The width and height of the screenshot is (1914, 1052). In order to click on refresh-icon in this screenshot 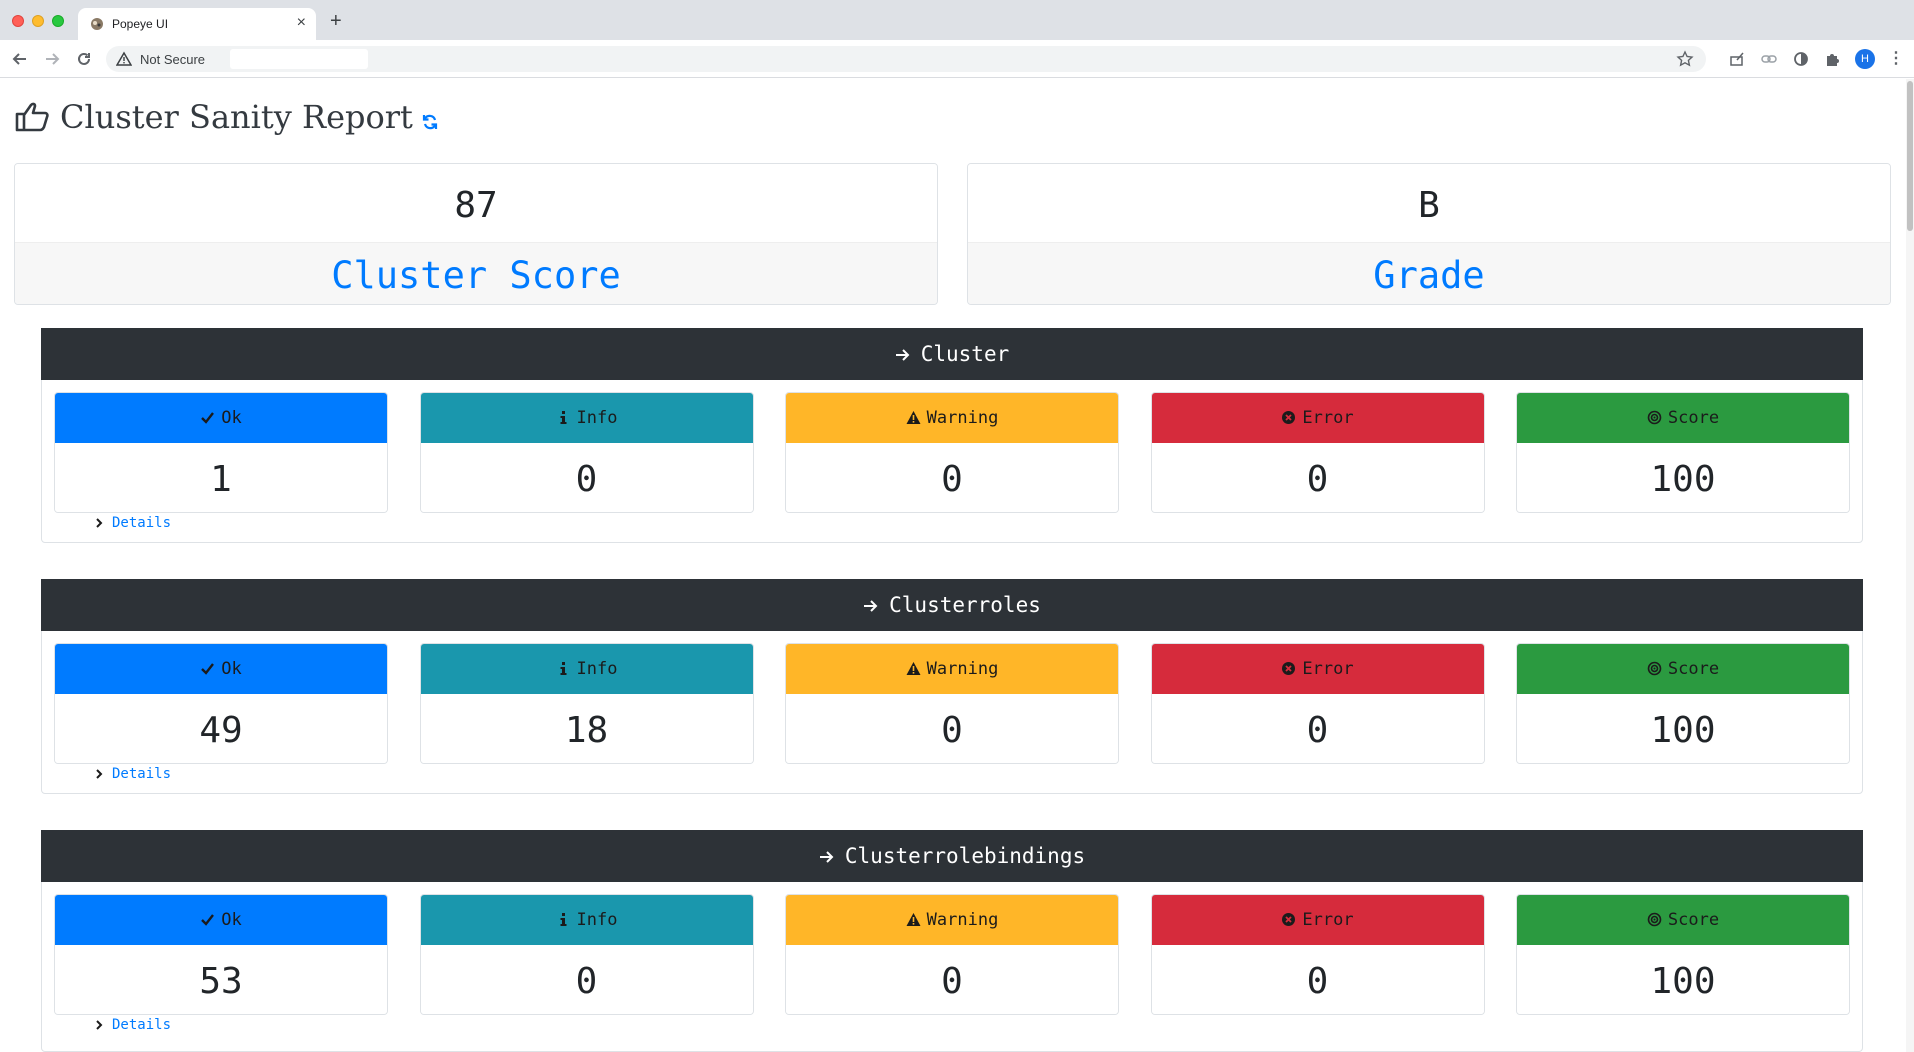, I will do `click(430, 122)`.